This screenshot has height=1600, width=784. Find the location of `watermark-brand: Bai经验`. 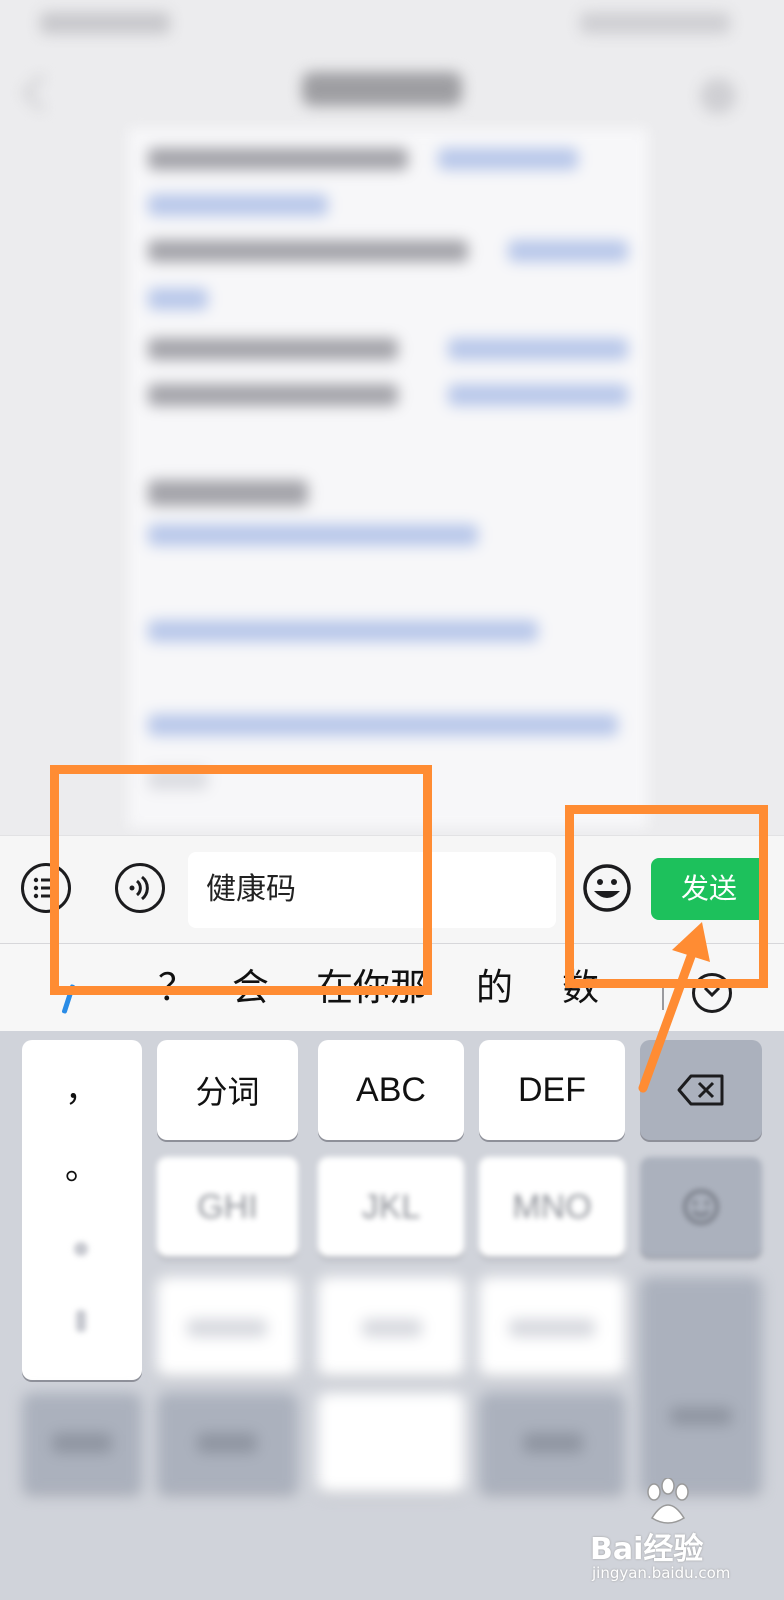

watermark-brand: Bai经验 is located at coordinates (647, 1549).